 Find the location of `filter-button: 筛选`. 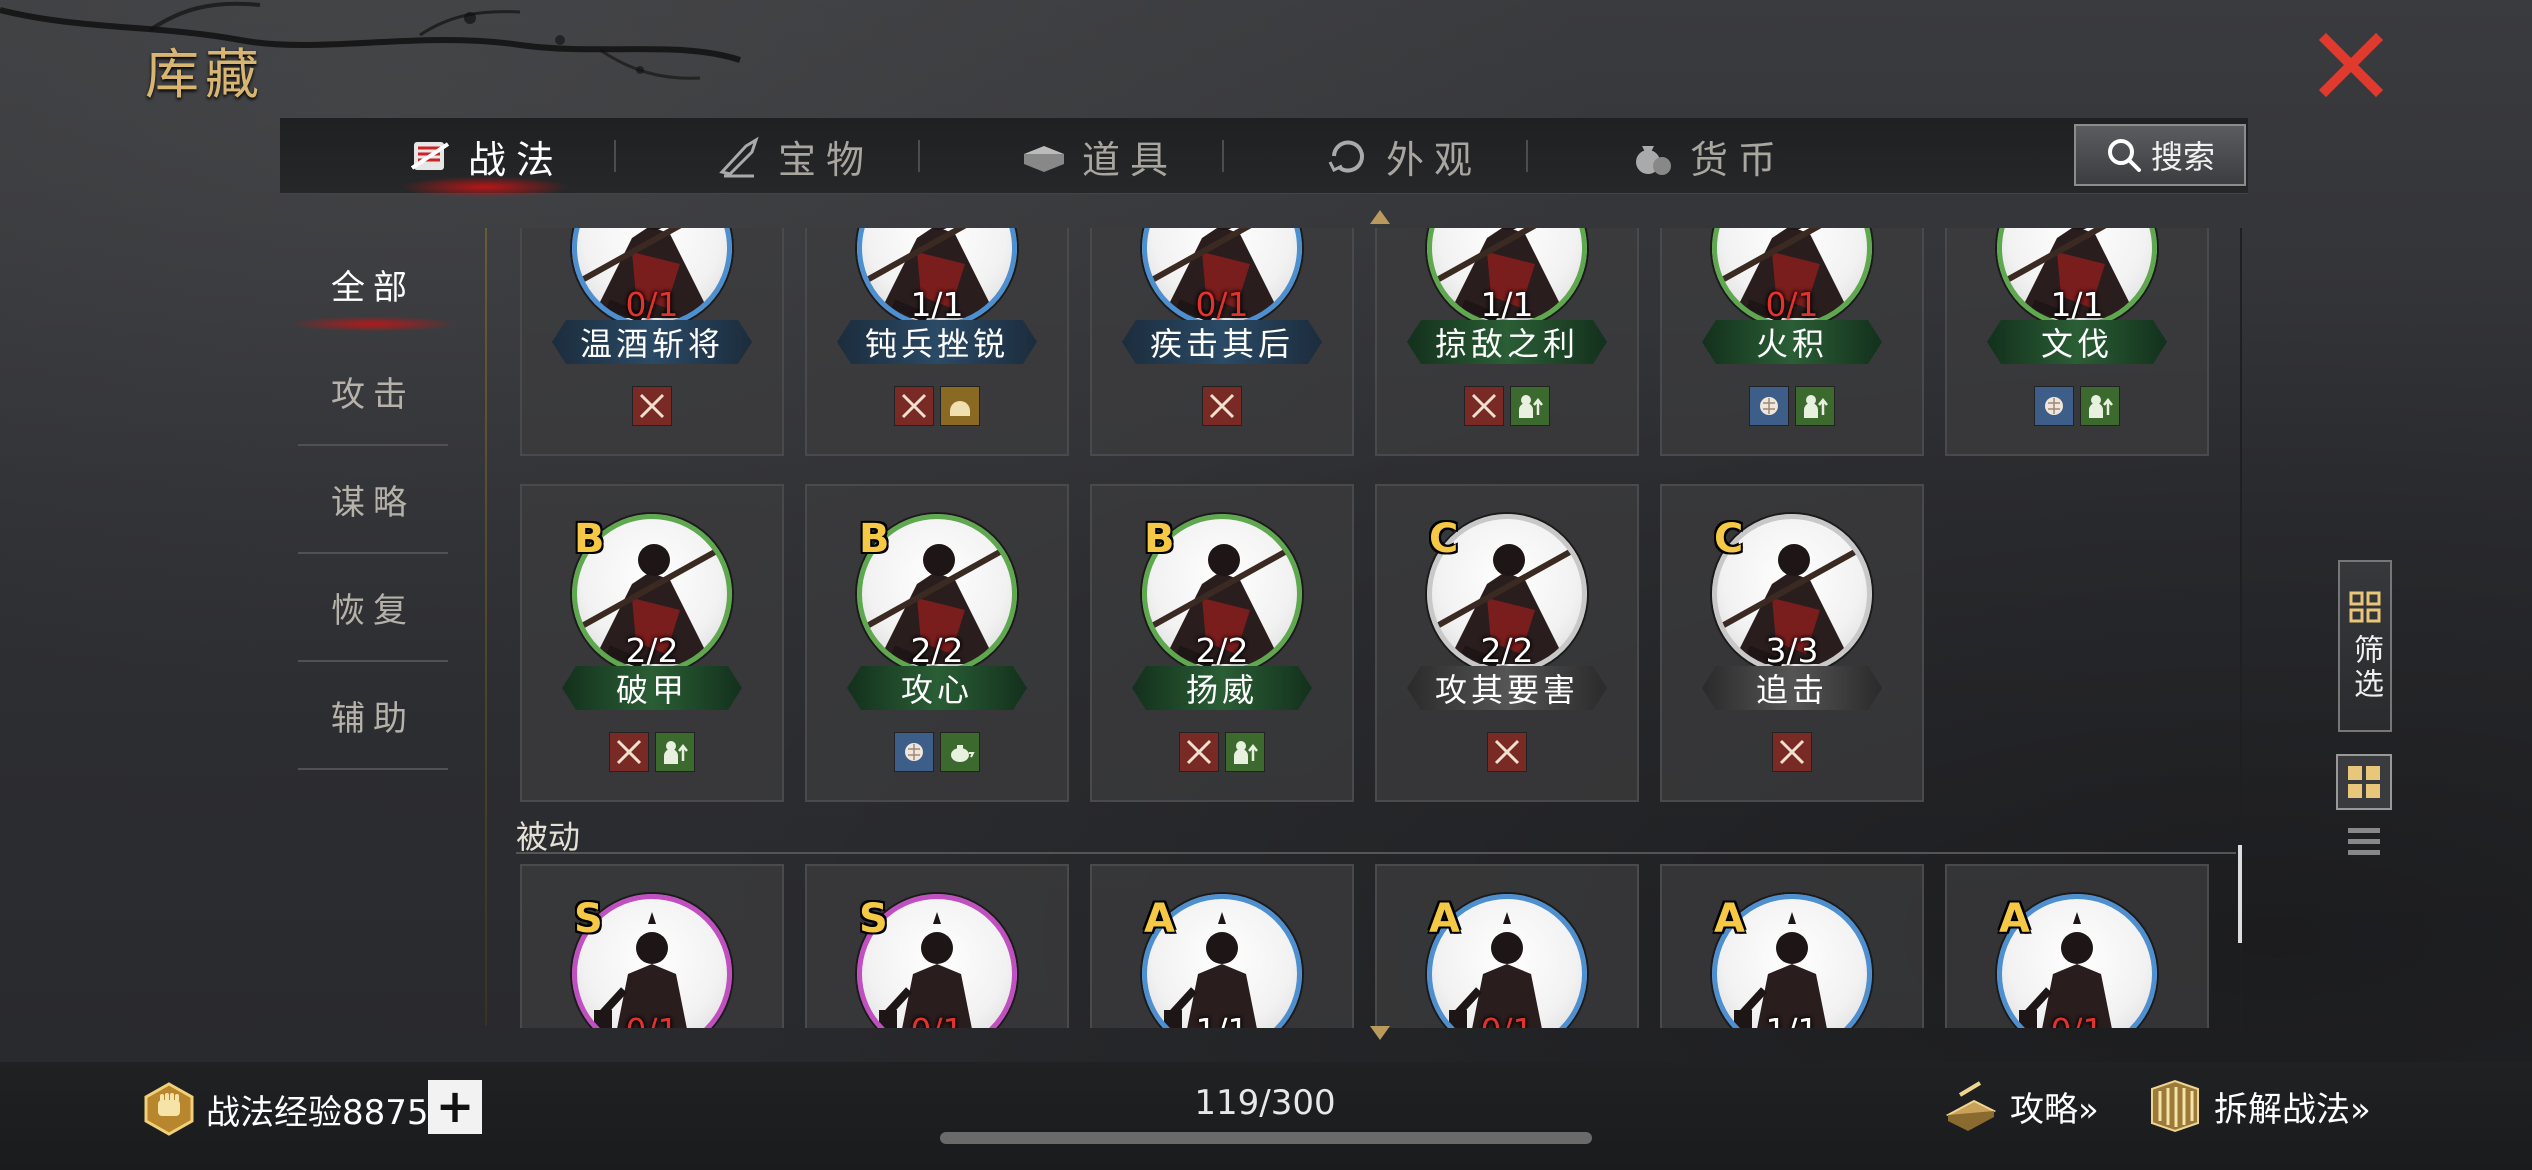

filter-button: 筛选 is located at coordinates (2365, 646).